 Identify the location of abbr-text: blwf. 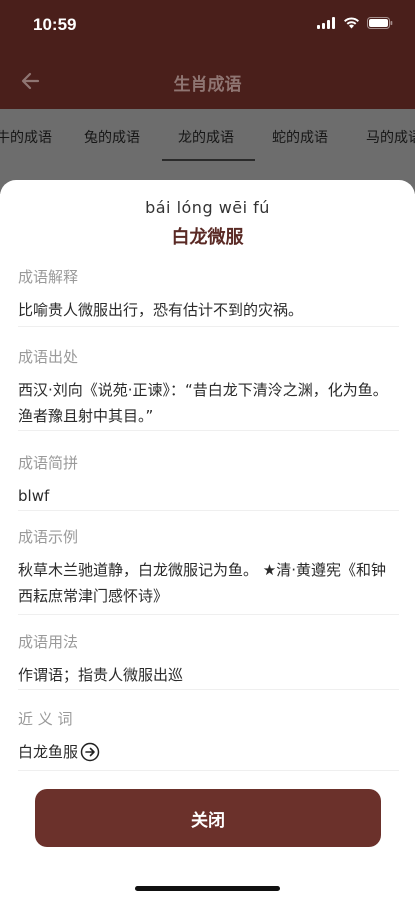
(34, 496).